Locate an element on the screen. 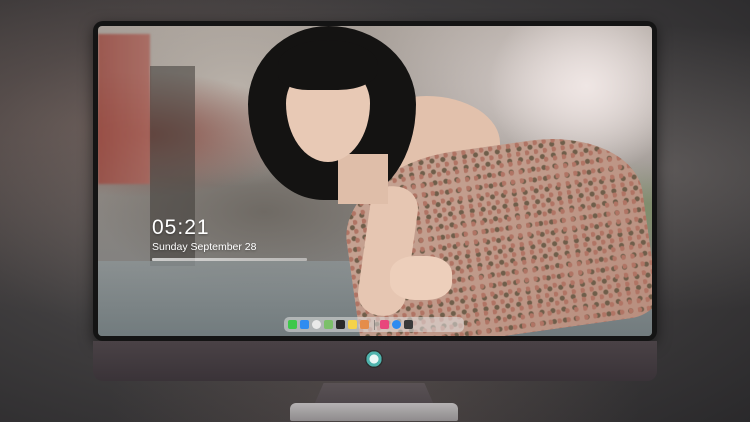 This screenshot has height=422, width=750. person-hand is located at coordinates (421, 278).